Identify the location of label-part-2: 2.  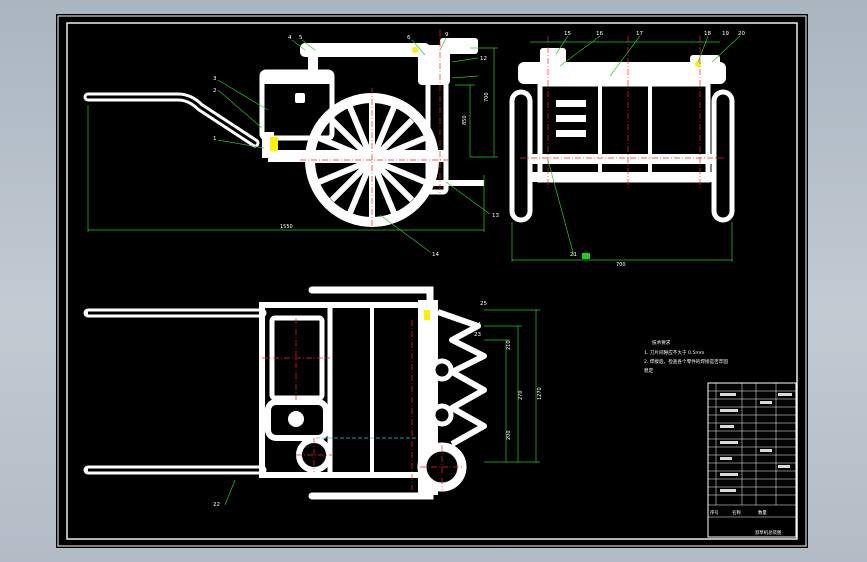
(215, 91).